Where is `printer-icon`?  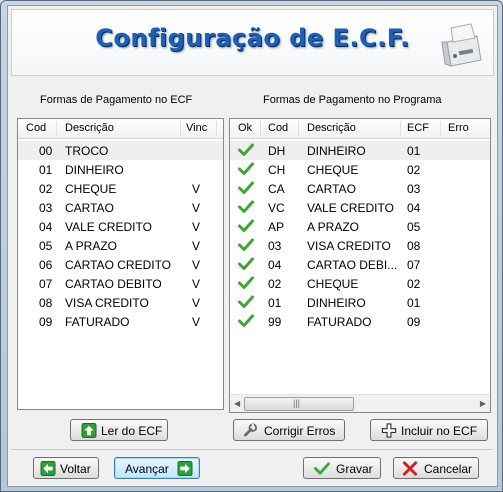
printer-icon is located at coordinates (461, 45).